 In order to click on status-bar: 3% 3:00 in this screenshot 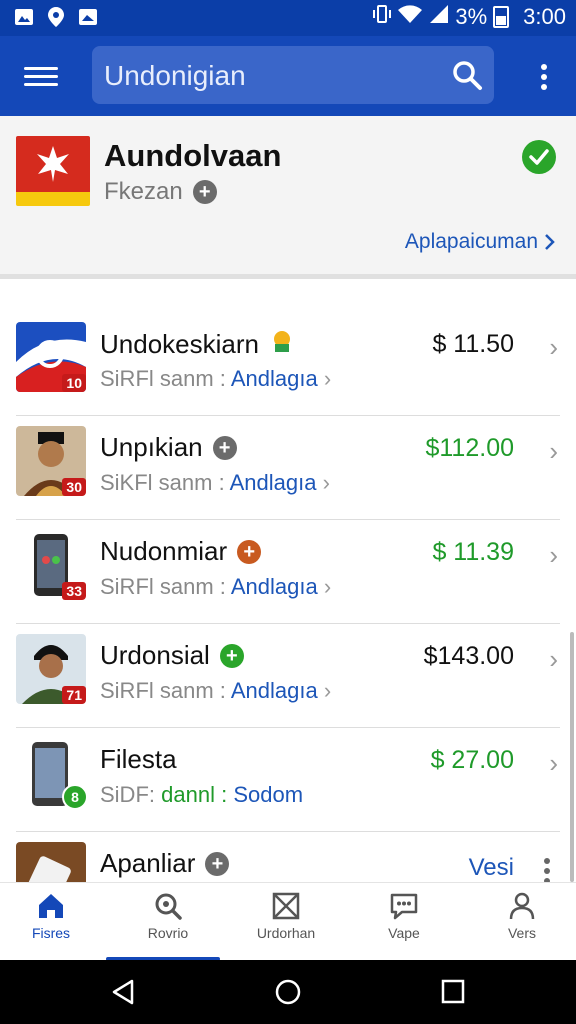, I will do `click(288, 18)`.